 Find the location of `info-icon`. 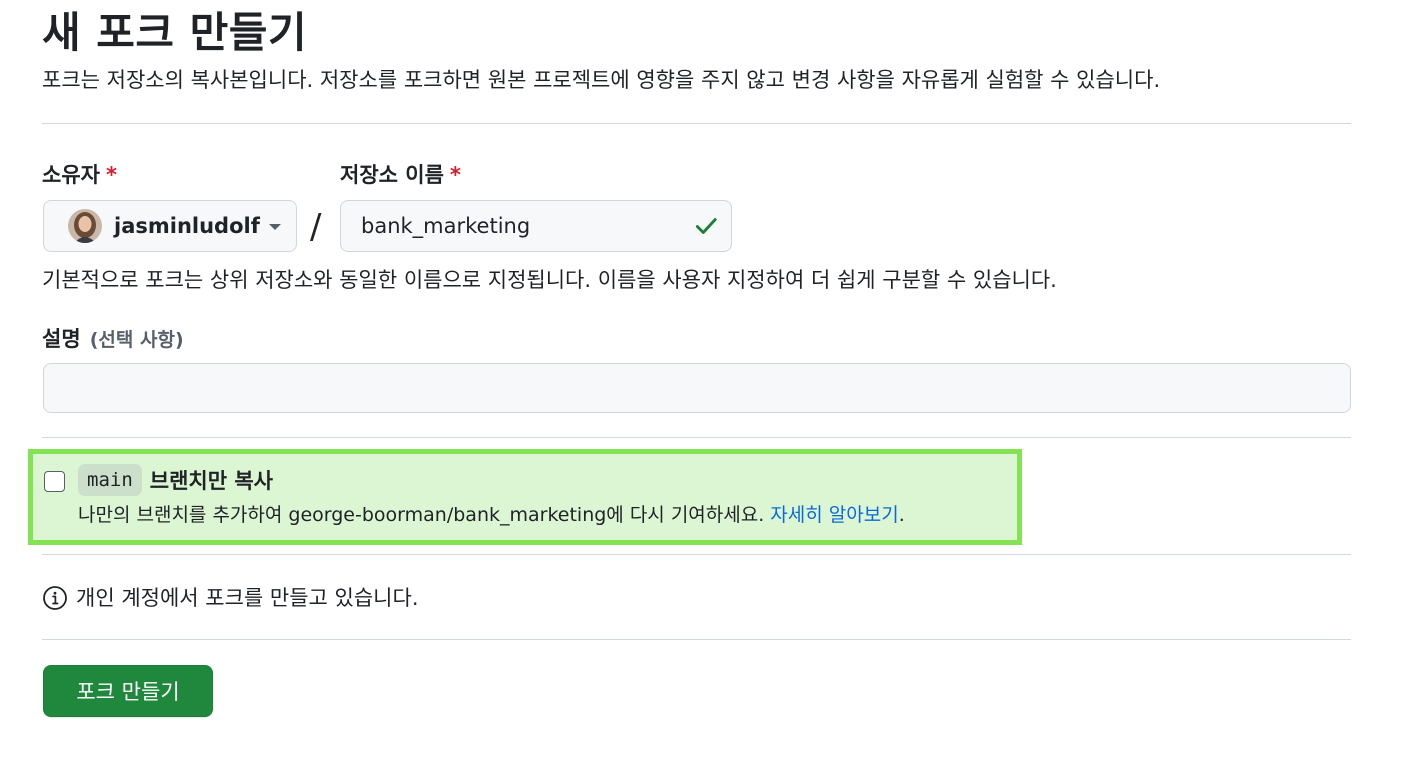

info-icon is located at coordinates (55, 598).